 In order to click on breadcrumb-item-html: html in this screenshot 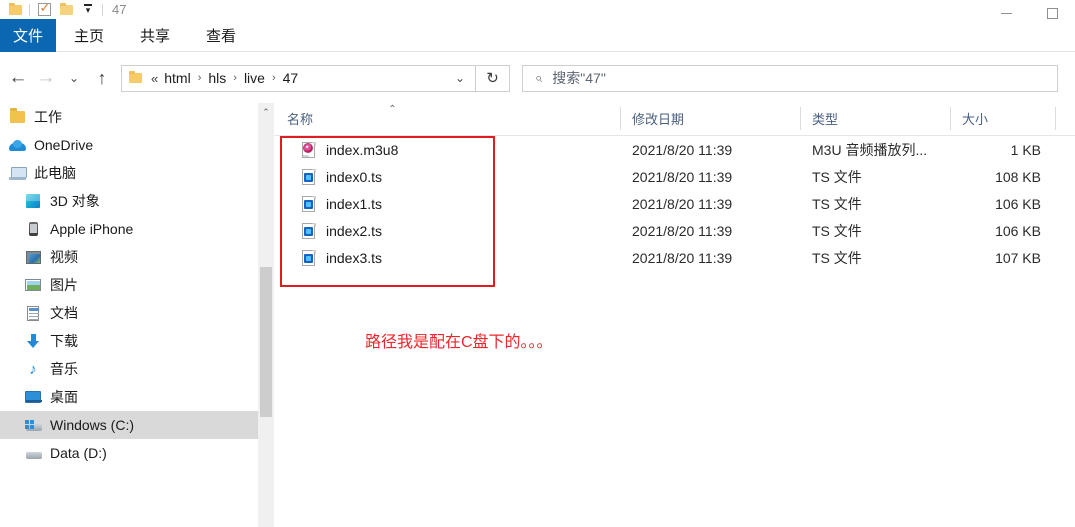, I will do `click(177, 78)`.